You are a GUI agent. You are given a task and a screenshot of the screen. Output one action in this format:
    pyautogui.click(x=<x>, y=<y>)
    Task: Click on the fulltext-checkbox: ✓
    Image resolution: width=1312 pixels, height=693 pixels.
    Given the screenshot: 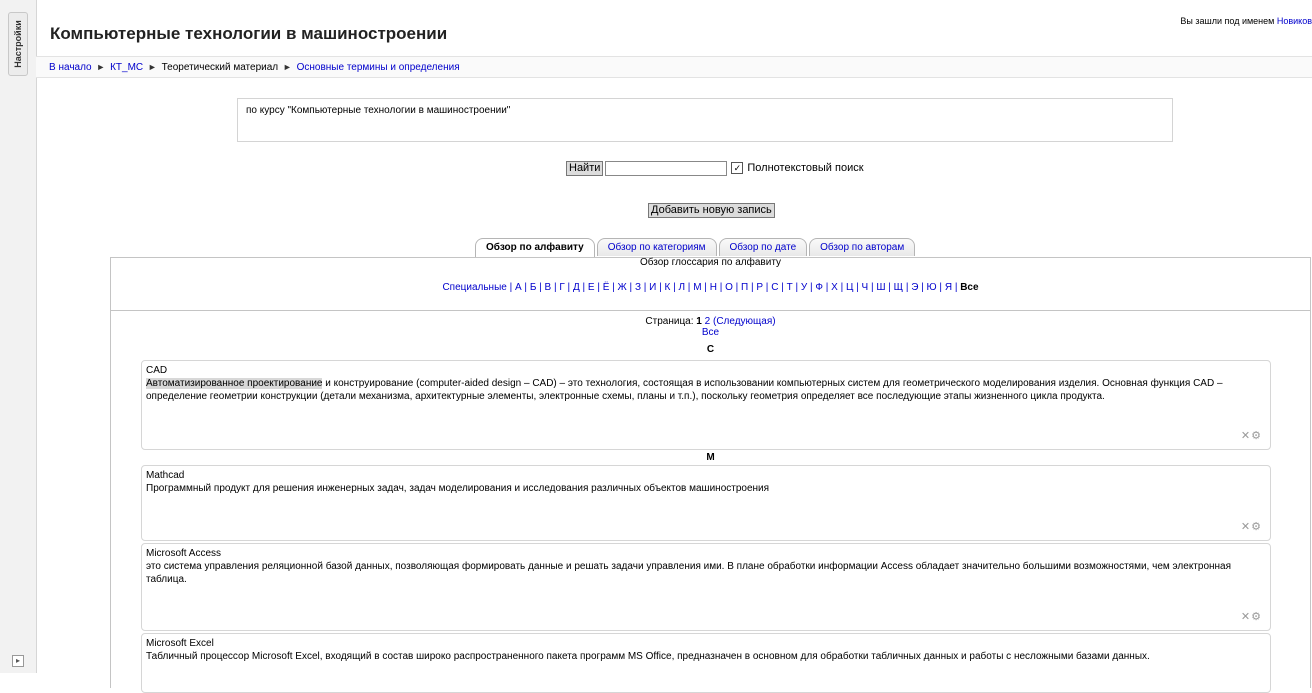 What is the action you would take?
    pyautogui.click(x=737, y=168)
    